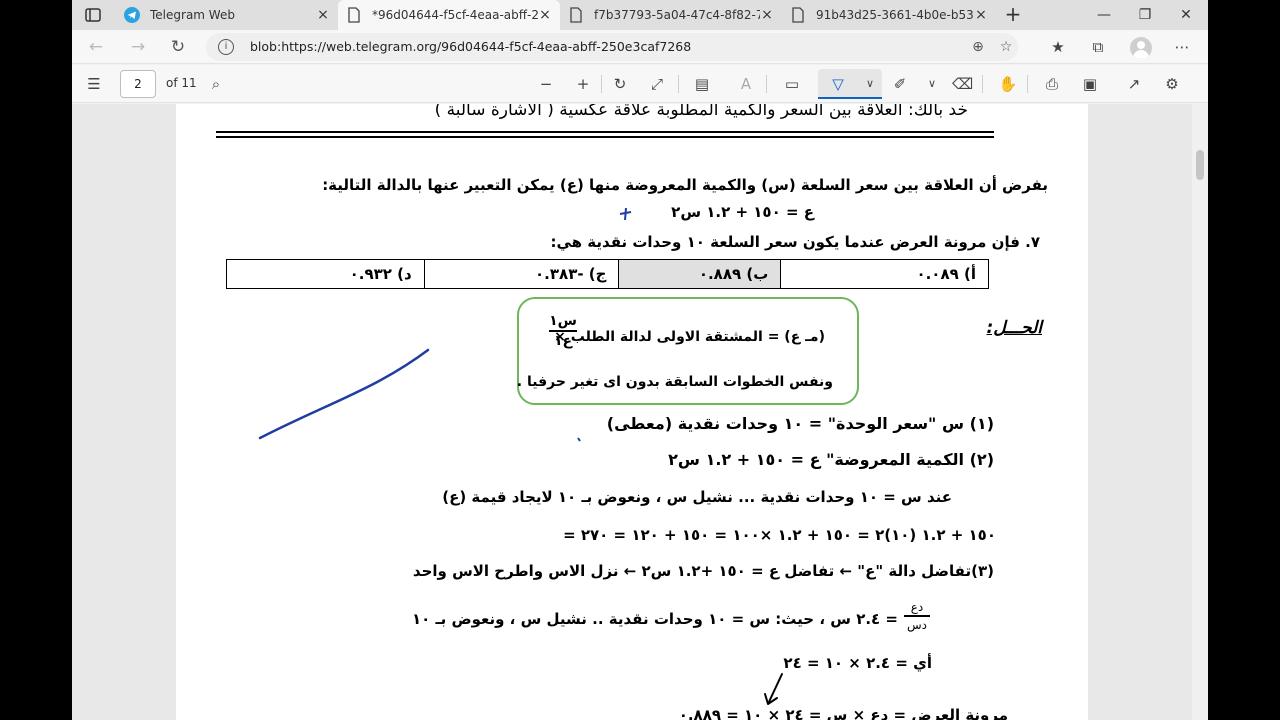 This screenshot has height=720, width=1280. What do you see at coordinates (895, 15) in the screenshot?
I see `tab-label: 91b43d25-3661-4b0e-b535-3a2` at bounding box center [895, 15].